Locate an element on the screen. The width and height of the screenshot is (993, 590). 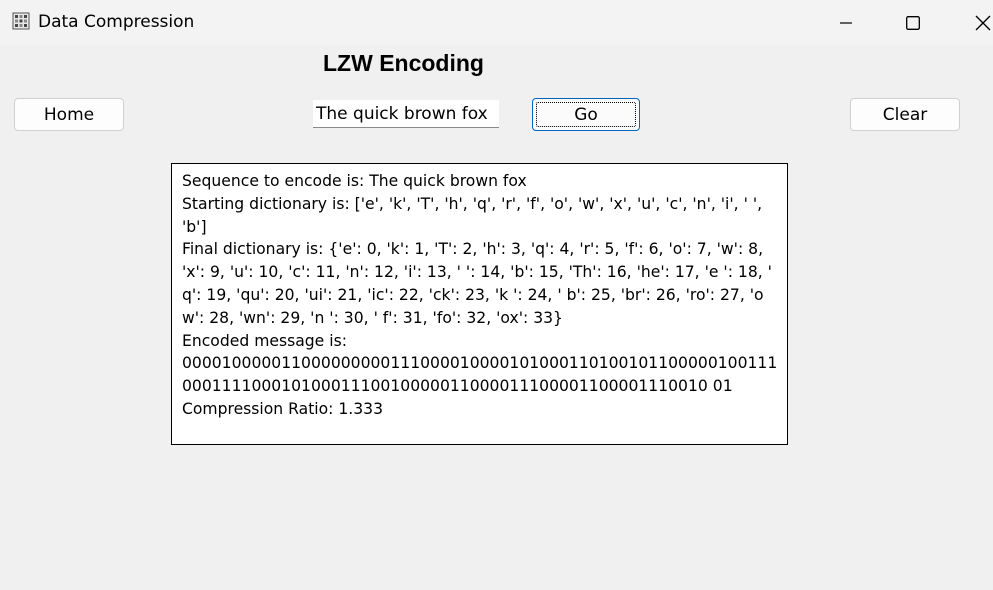
maximize-icon is located at coordinates (913, 22).